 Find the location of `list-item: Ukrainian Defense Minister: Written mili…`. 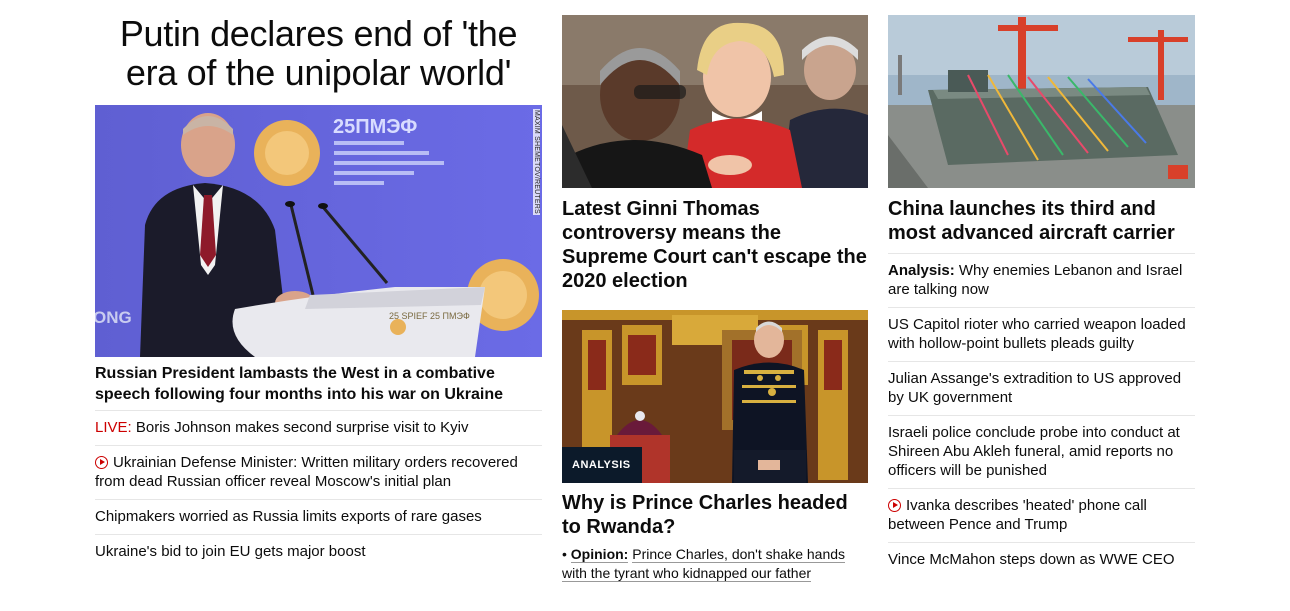

list-item: Ukrainian Defense Minister: Written mili… is located at coordinates (318, 472).